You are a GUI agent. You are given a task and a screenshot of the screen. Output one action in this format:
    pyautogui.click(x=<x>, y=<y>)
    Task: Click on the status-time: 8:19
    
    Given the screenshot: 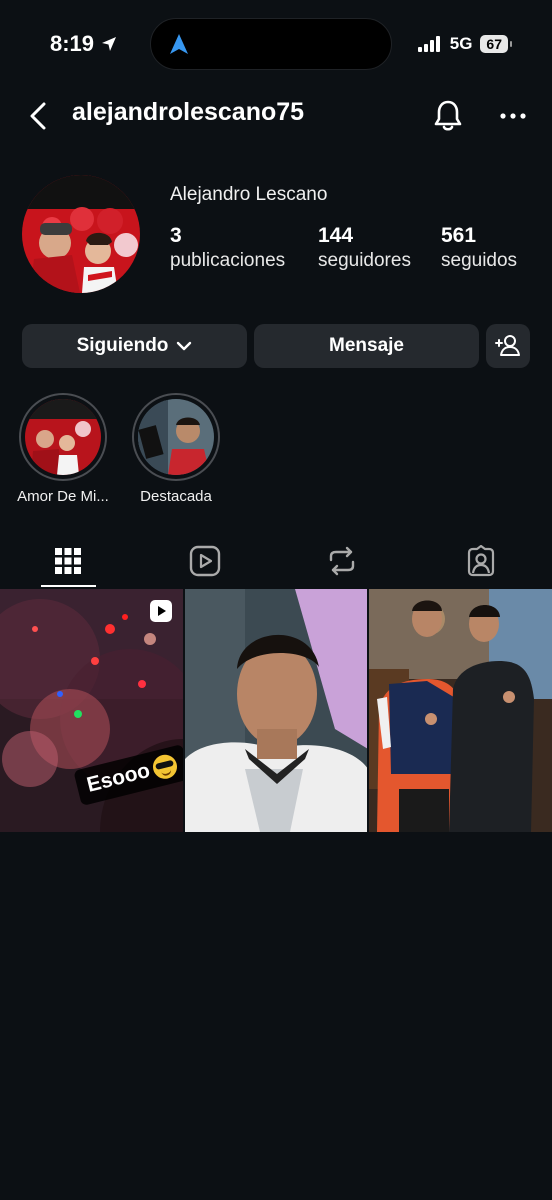 What is the action you would take?
    pyautogui.click(x=84, y=44)
    